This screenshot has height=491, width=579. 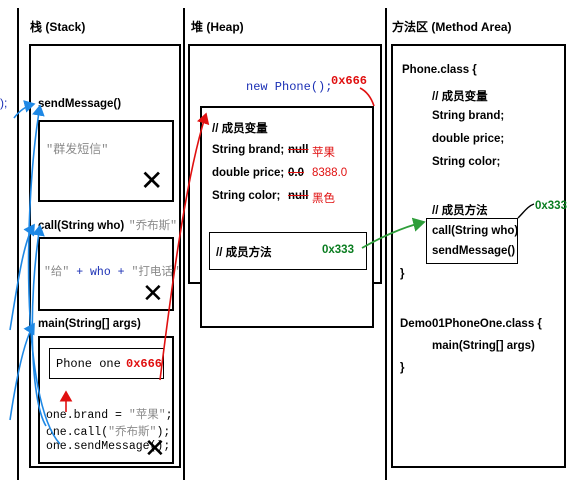 What do you see at coordinates (24, 109) in the screenshot?
I see `blue-arrow-send` at bounding box center [24, 109].